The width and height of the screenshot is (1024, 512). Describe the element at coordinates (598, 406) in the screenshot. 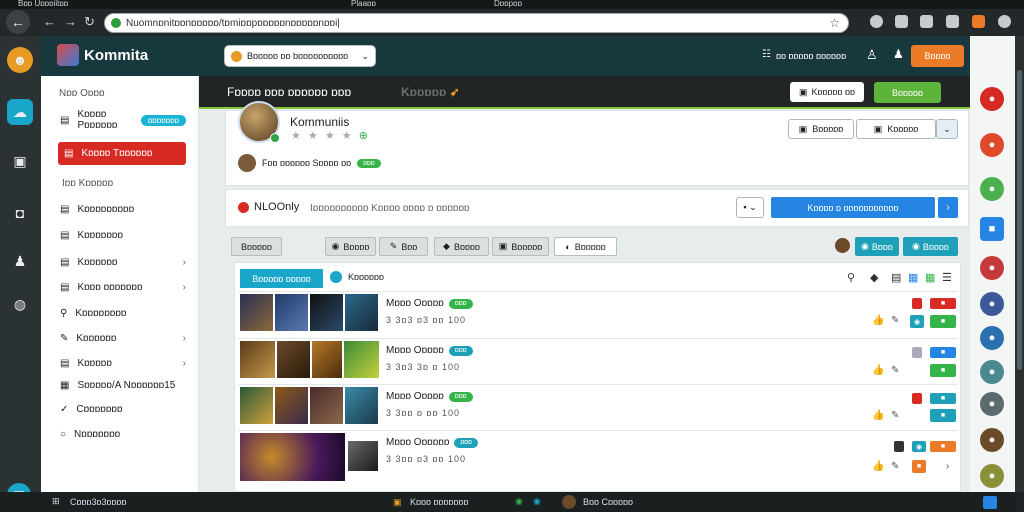

I see `list-item: Mɒɒɒ Oɒɒɒɒ ɒɒɒ 3 3ɒɒ ɒ ɒɒ 100 ■ 👍 ✎ ■` at that location.